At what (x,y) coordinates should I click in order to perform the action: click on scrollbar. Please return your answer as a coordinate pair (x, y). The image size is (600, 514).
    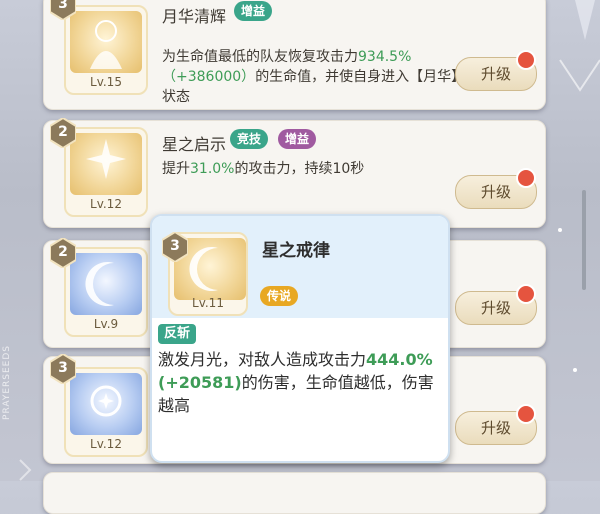
    Looking at the image, I should click on (584, 240).